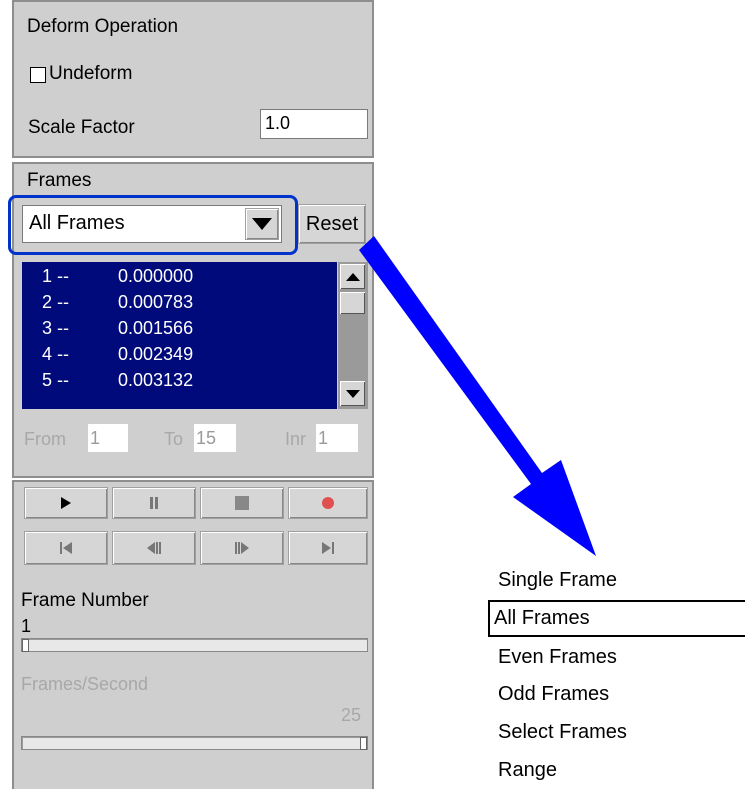 The width and height of the screenshot is (745, 789). What do you see at coordinates (352, 303) in the screenshot?
I see `scroll-thumb` at bounding box center [352, 303].